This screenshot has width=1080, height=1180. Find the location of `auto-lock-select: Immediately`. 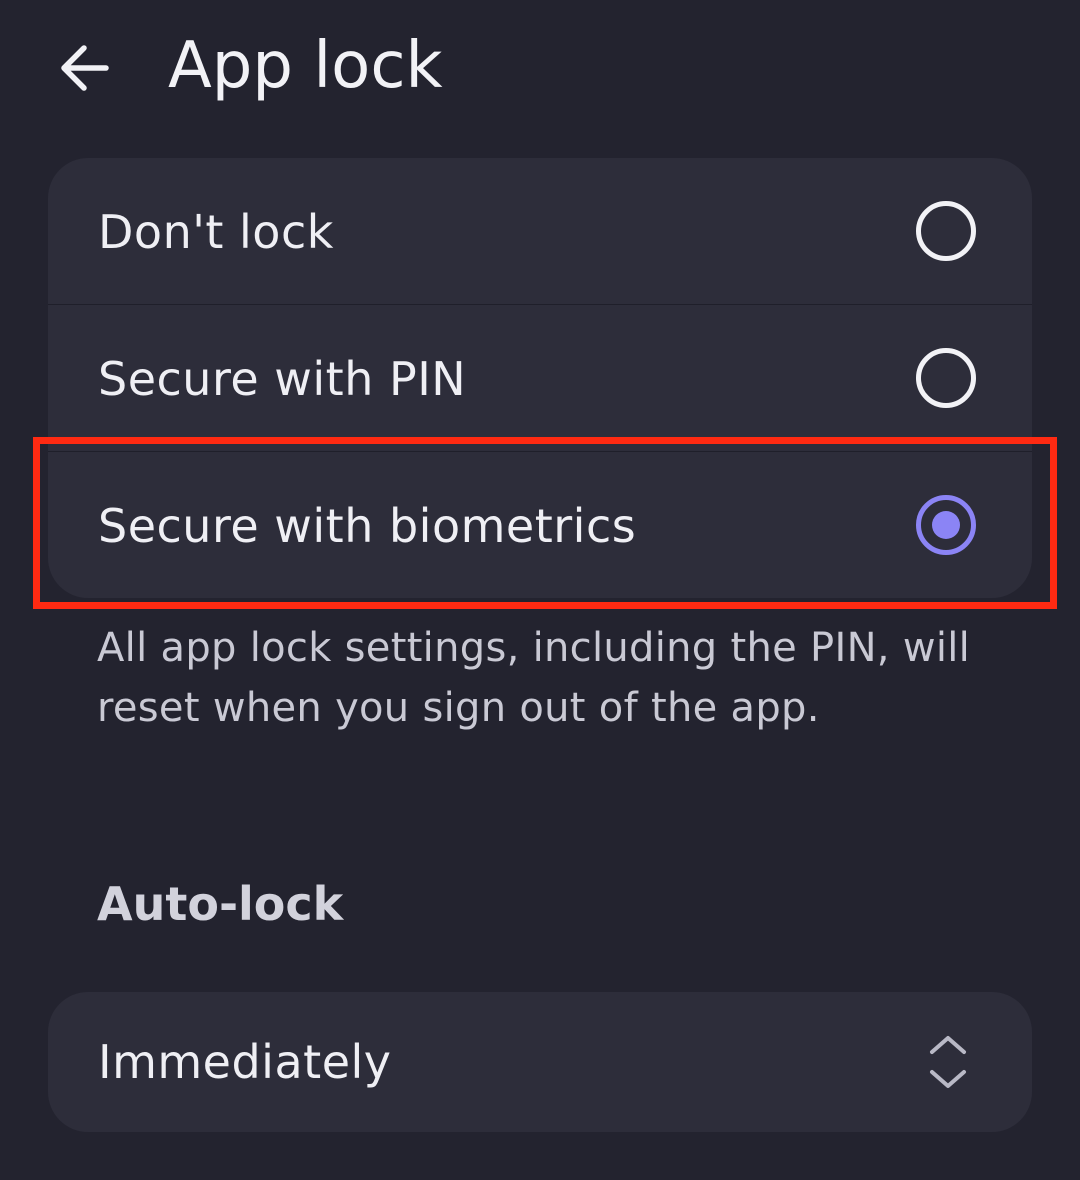

auto-lock-select: Immediately is located at coordinates (540, 1062).